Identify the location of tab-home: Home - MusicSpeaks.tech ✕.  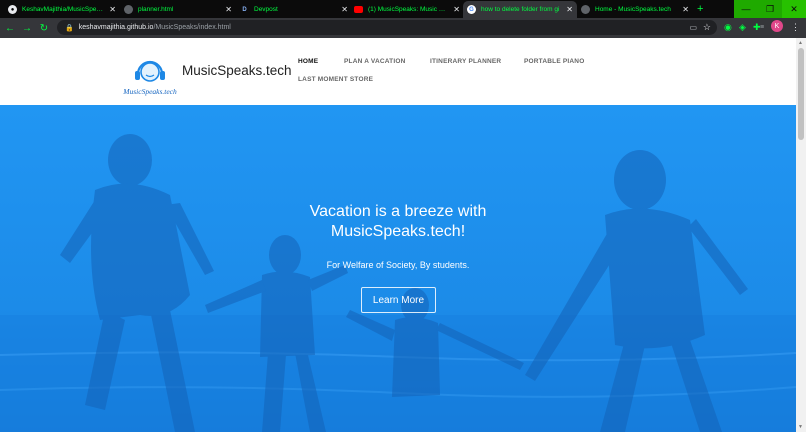
(635, 9).